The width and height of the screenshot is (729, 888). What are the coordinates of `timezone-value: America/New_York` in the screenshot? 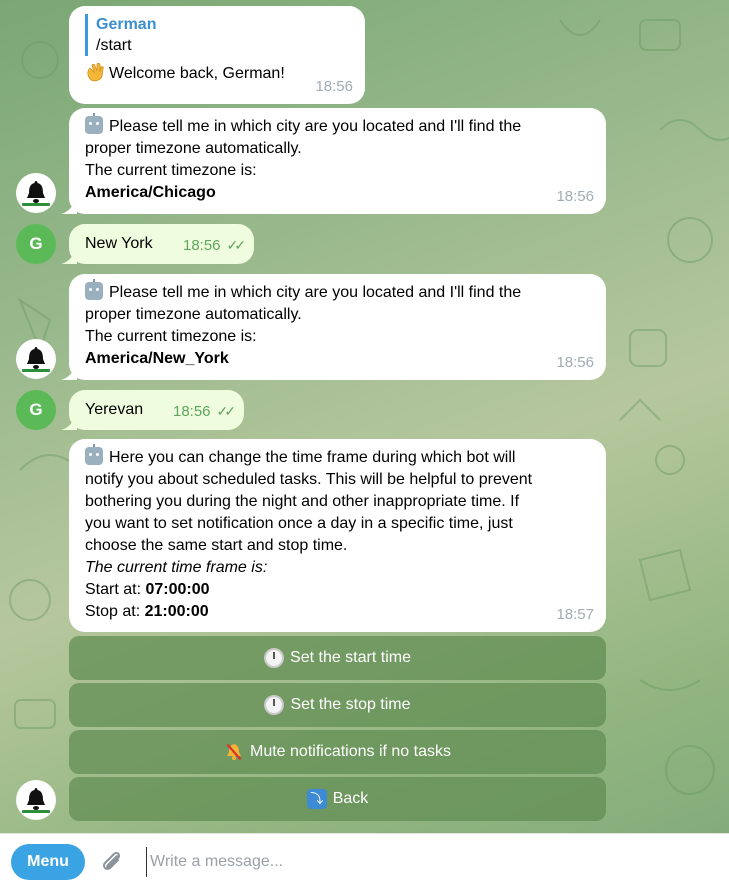 It's located at (157, 358).